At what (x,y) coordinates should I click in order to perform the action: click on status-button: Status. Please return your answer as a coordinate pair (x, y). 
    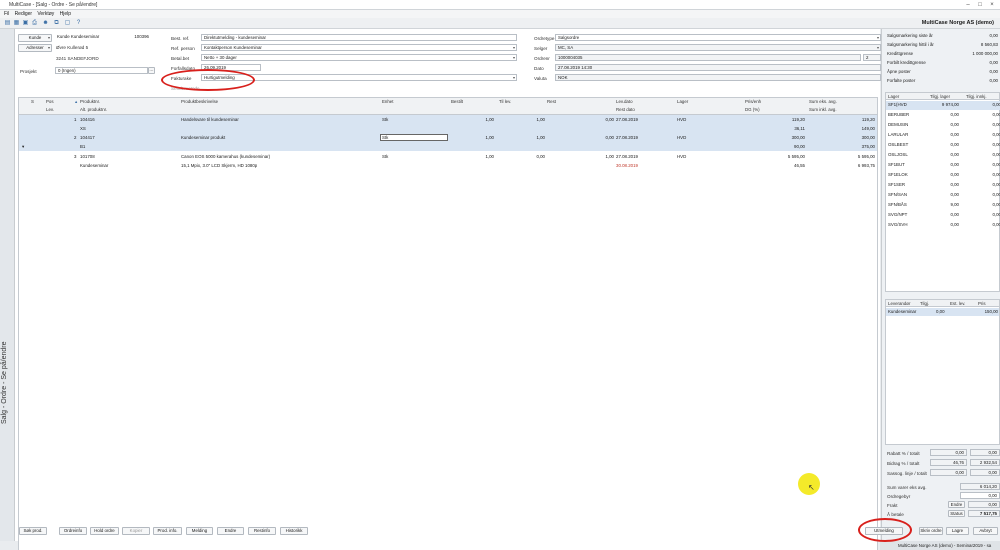
    Looking at the image, I should click on (956, 513).